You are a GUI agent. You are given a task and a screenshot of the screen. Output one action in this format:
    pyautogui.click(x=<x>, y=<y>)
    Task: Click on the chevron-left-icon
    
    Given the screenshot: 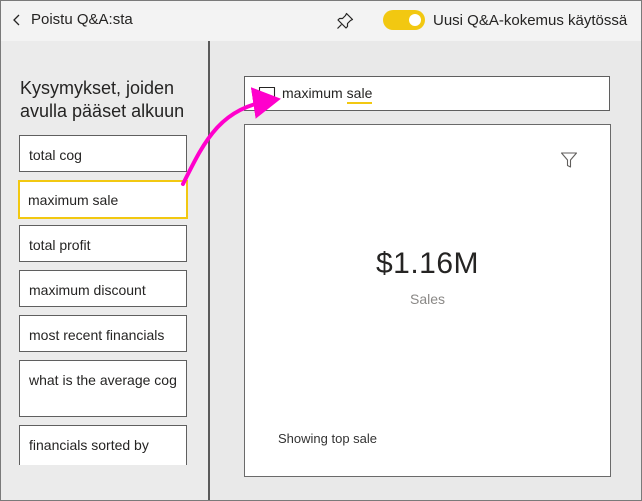 What is the action you would take?
    pyautogui.click(x=16, y=19)
    